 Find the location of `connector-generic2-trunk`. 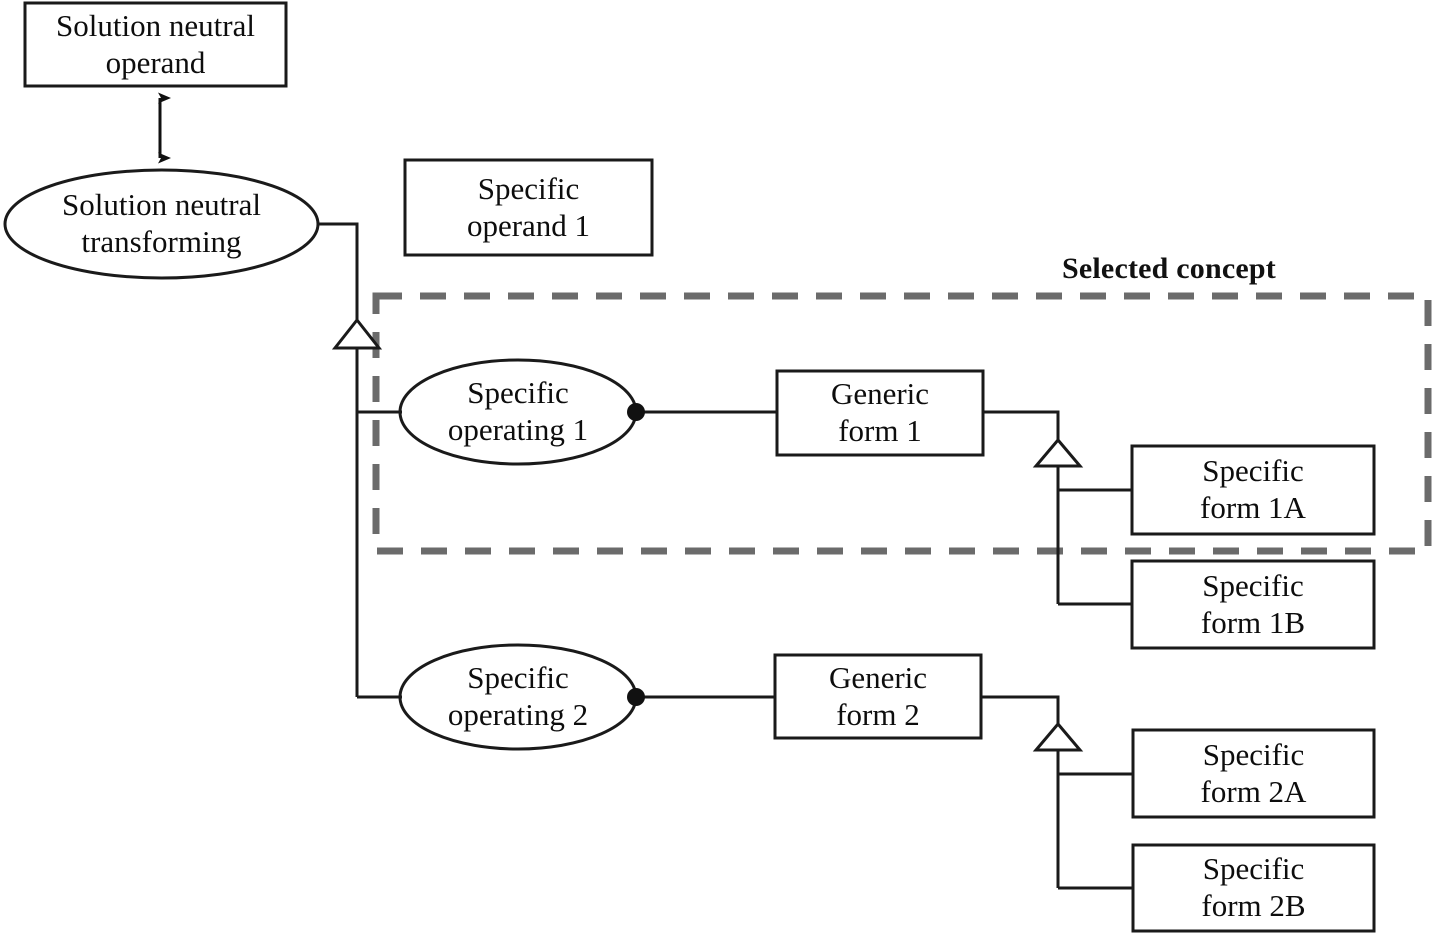

connector-generic2-trunk is located at coordinates (1020, 709).